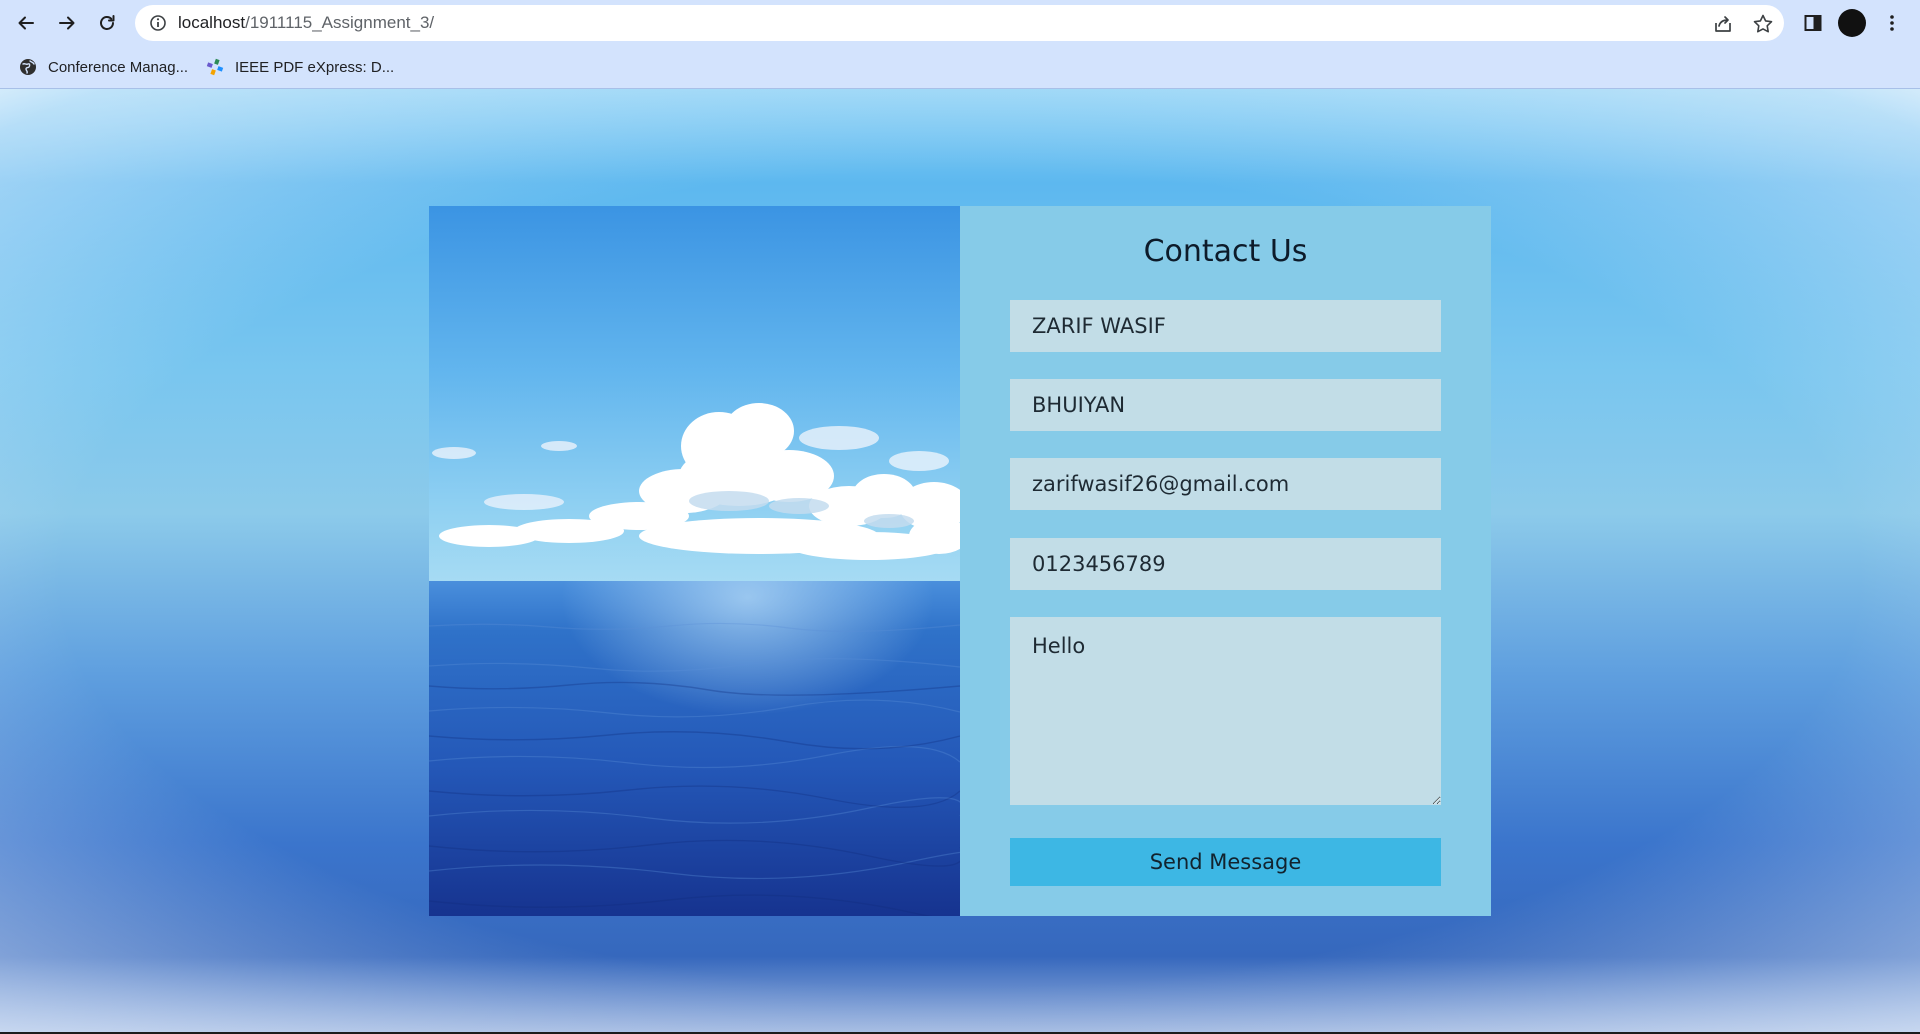  I want to click on reload-icon, so click(107, 22).